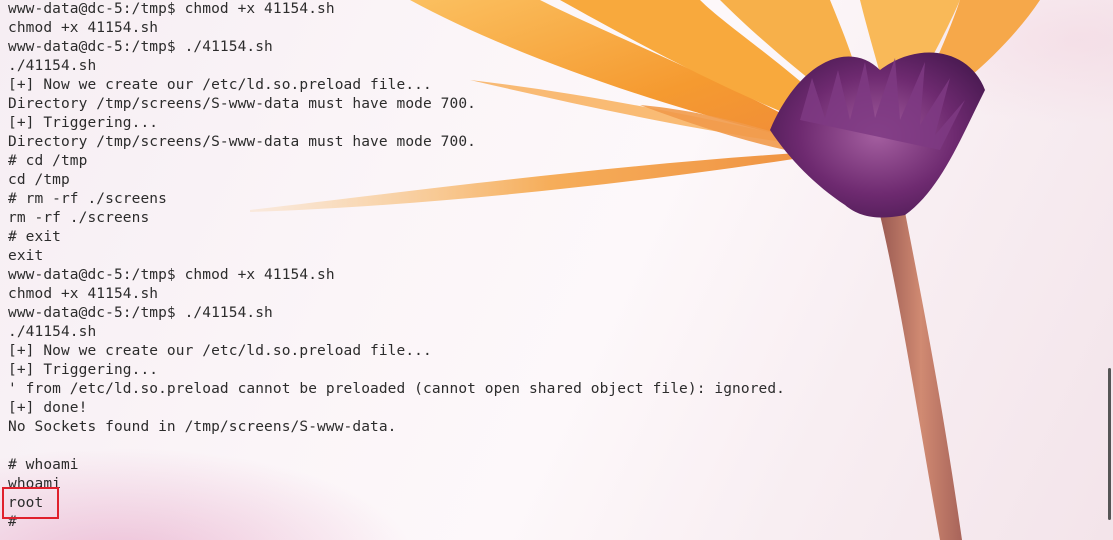 Image resolution: width=1113 pixels, height=540 pixels. I want to click on terminal-line-root: root, so click(26, 503).